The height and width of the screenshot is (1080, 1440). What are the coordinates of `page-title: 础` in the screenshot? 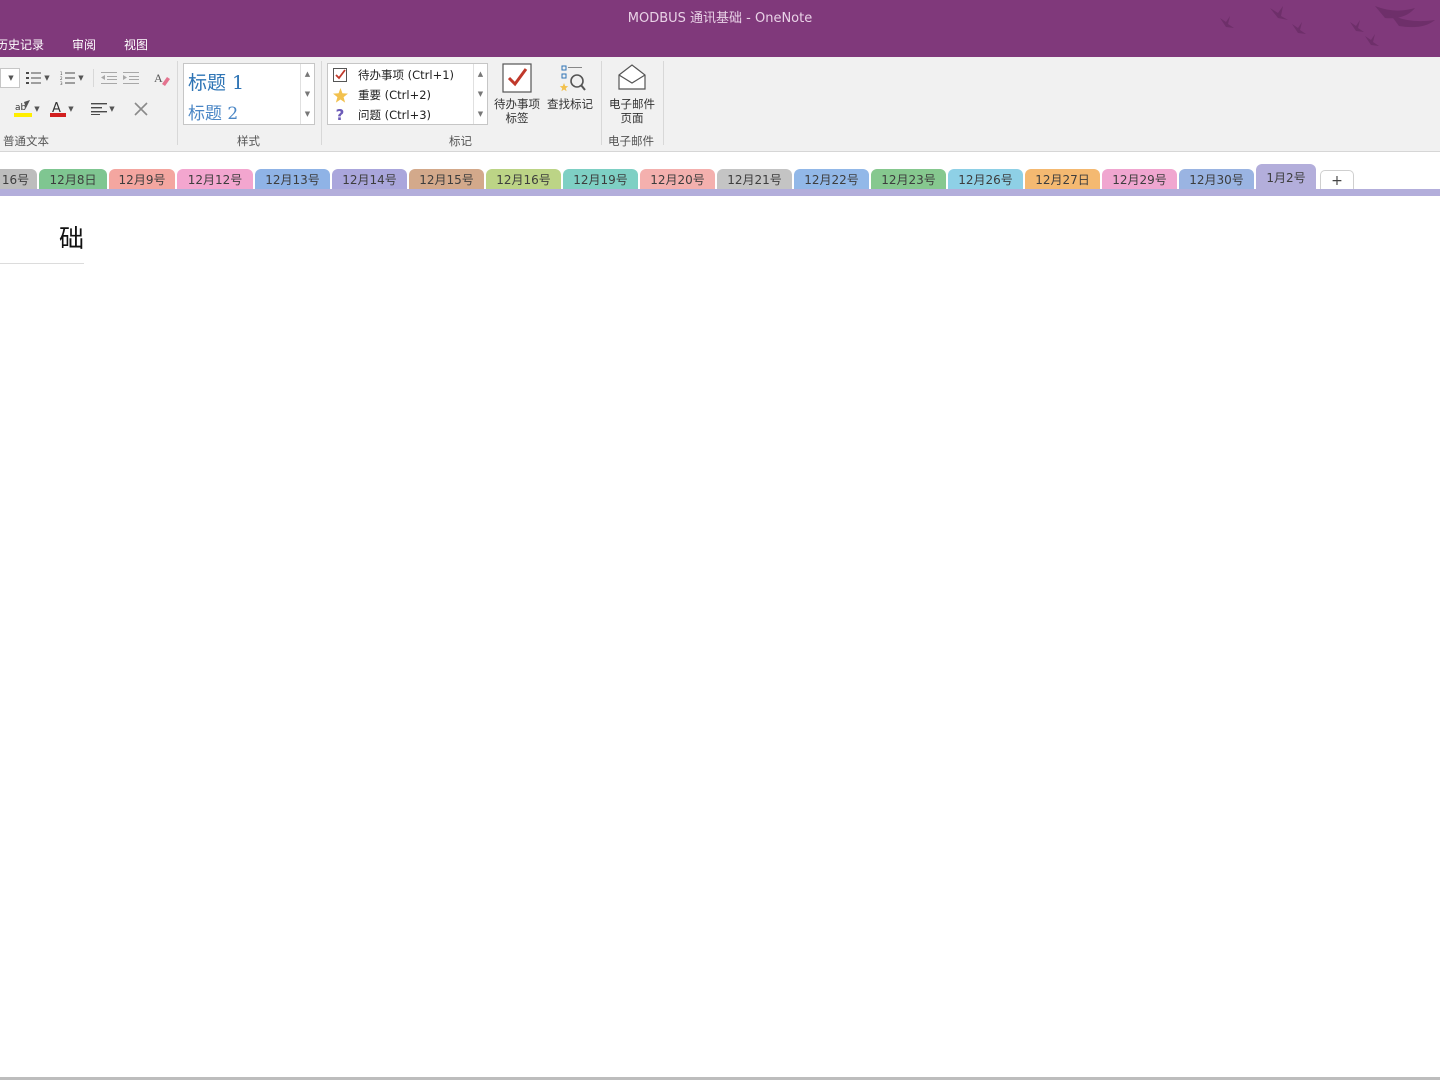 It's located at (42, 240).